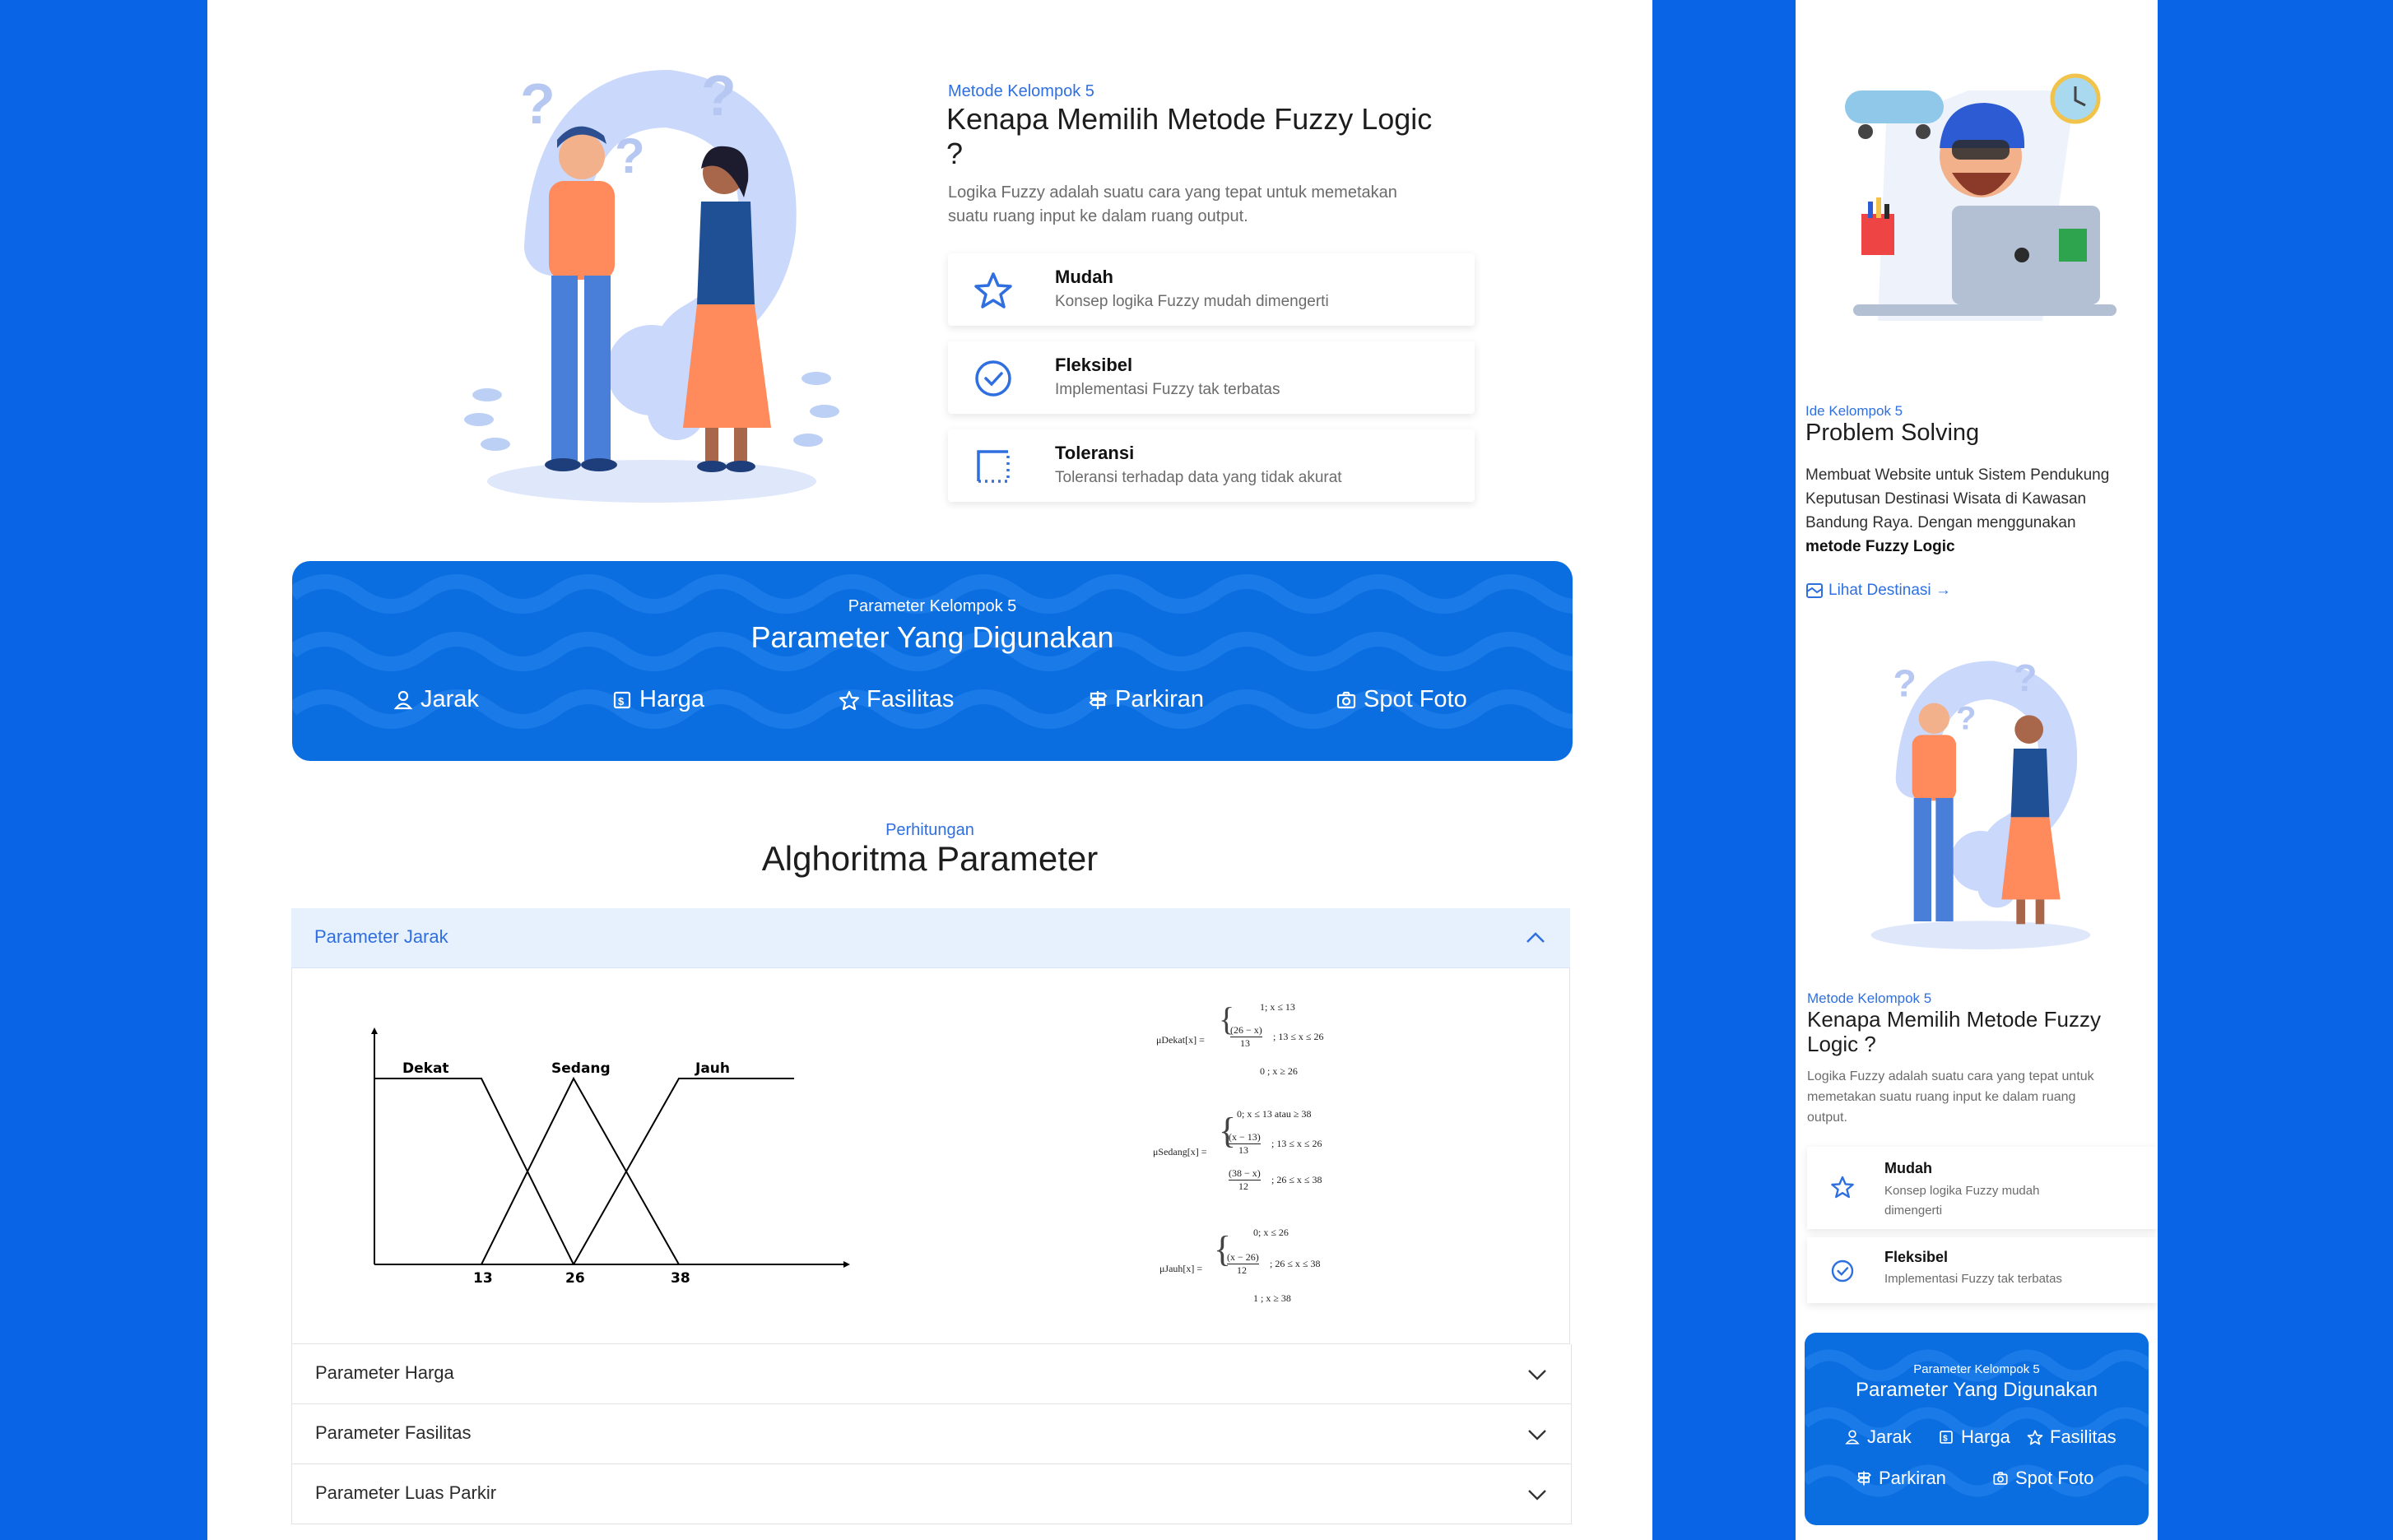 The width and height of the screenshot is (2393, 1540). Describe the element at coordinates (930, 938) in the screenshot. I see `accordion-header-jarak: Parameter Jarak` at that location.